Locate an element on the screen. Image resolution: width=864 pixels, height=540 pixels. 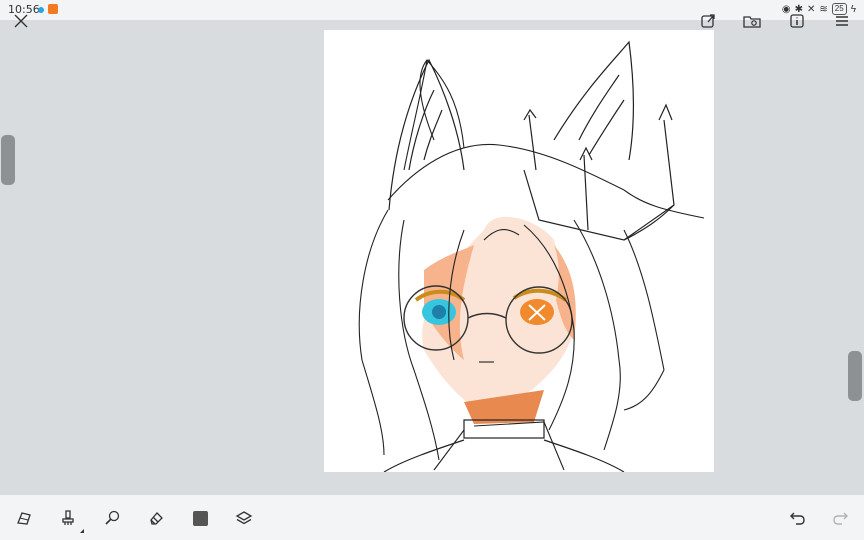
gallery-button is located at coordinates (752, 21).